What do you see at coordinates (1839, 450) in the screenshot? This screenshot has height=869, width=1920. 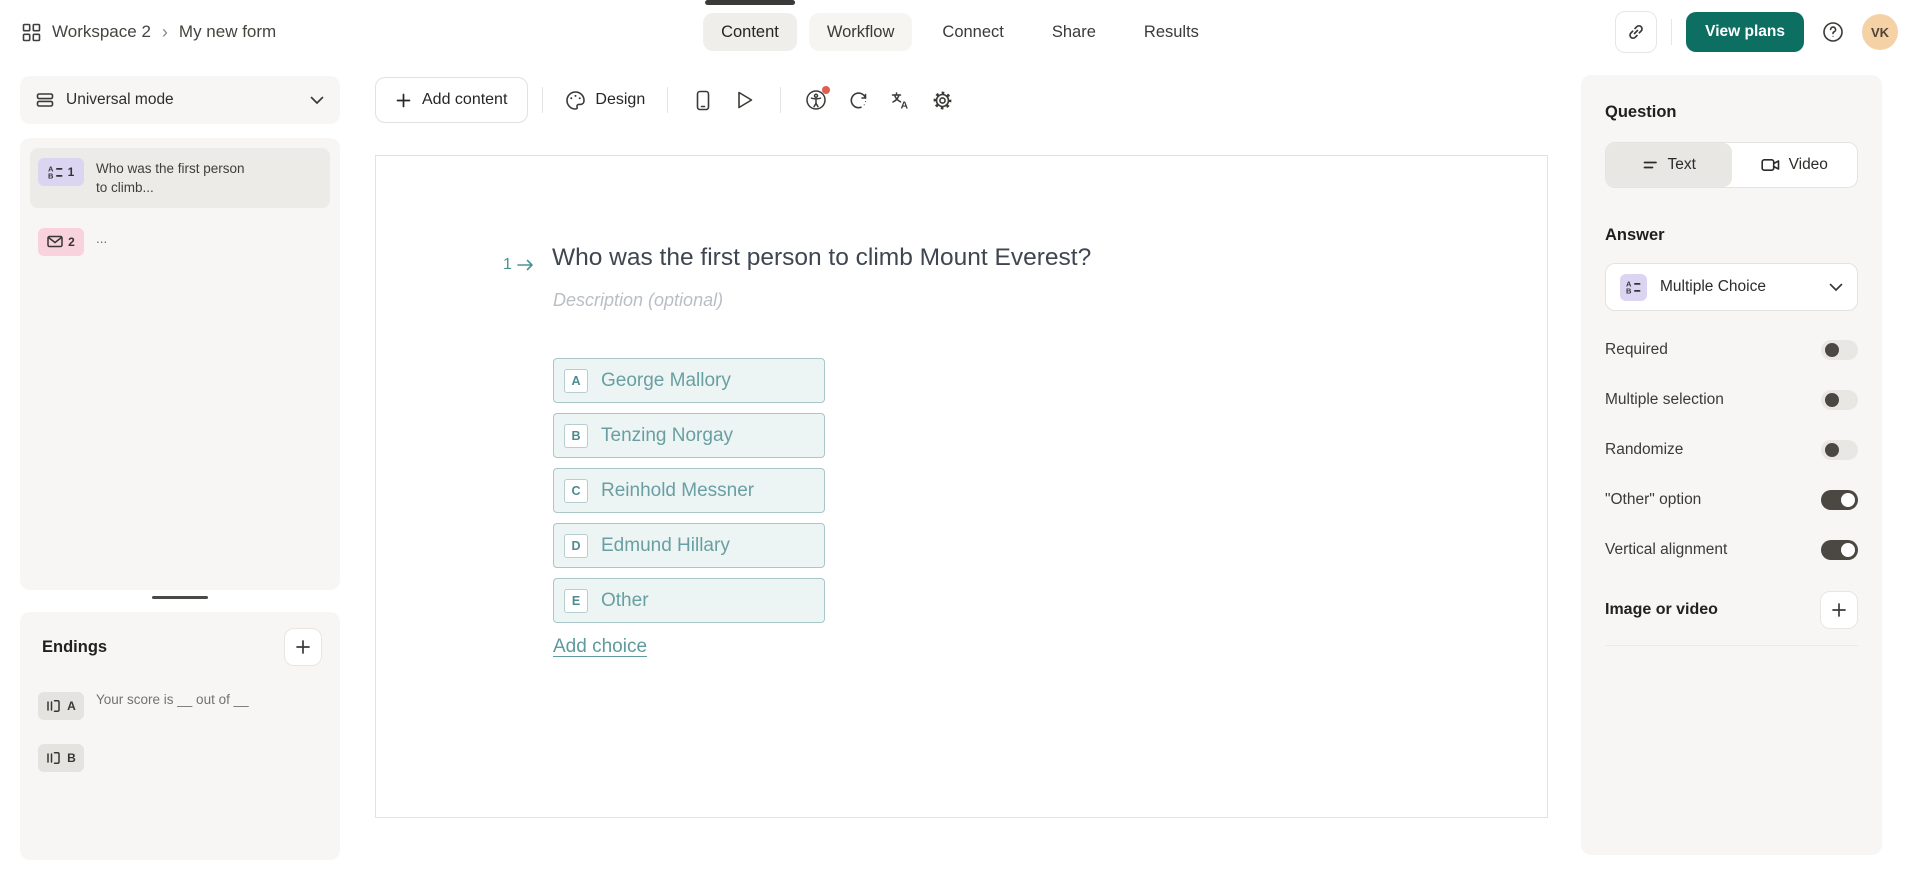 I see `randomize-toggle` at bounding box center [1839, 450].